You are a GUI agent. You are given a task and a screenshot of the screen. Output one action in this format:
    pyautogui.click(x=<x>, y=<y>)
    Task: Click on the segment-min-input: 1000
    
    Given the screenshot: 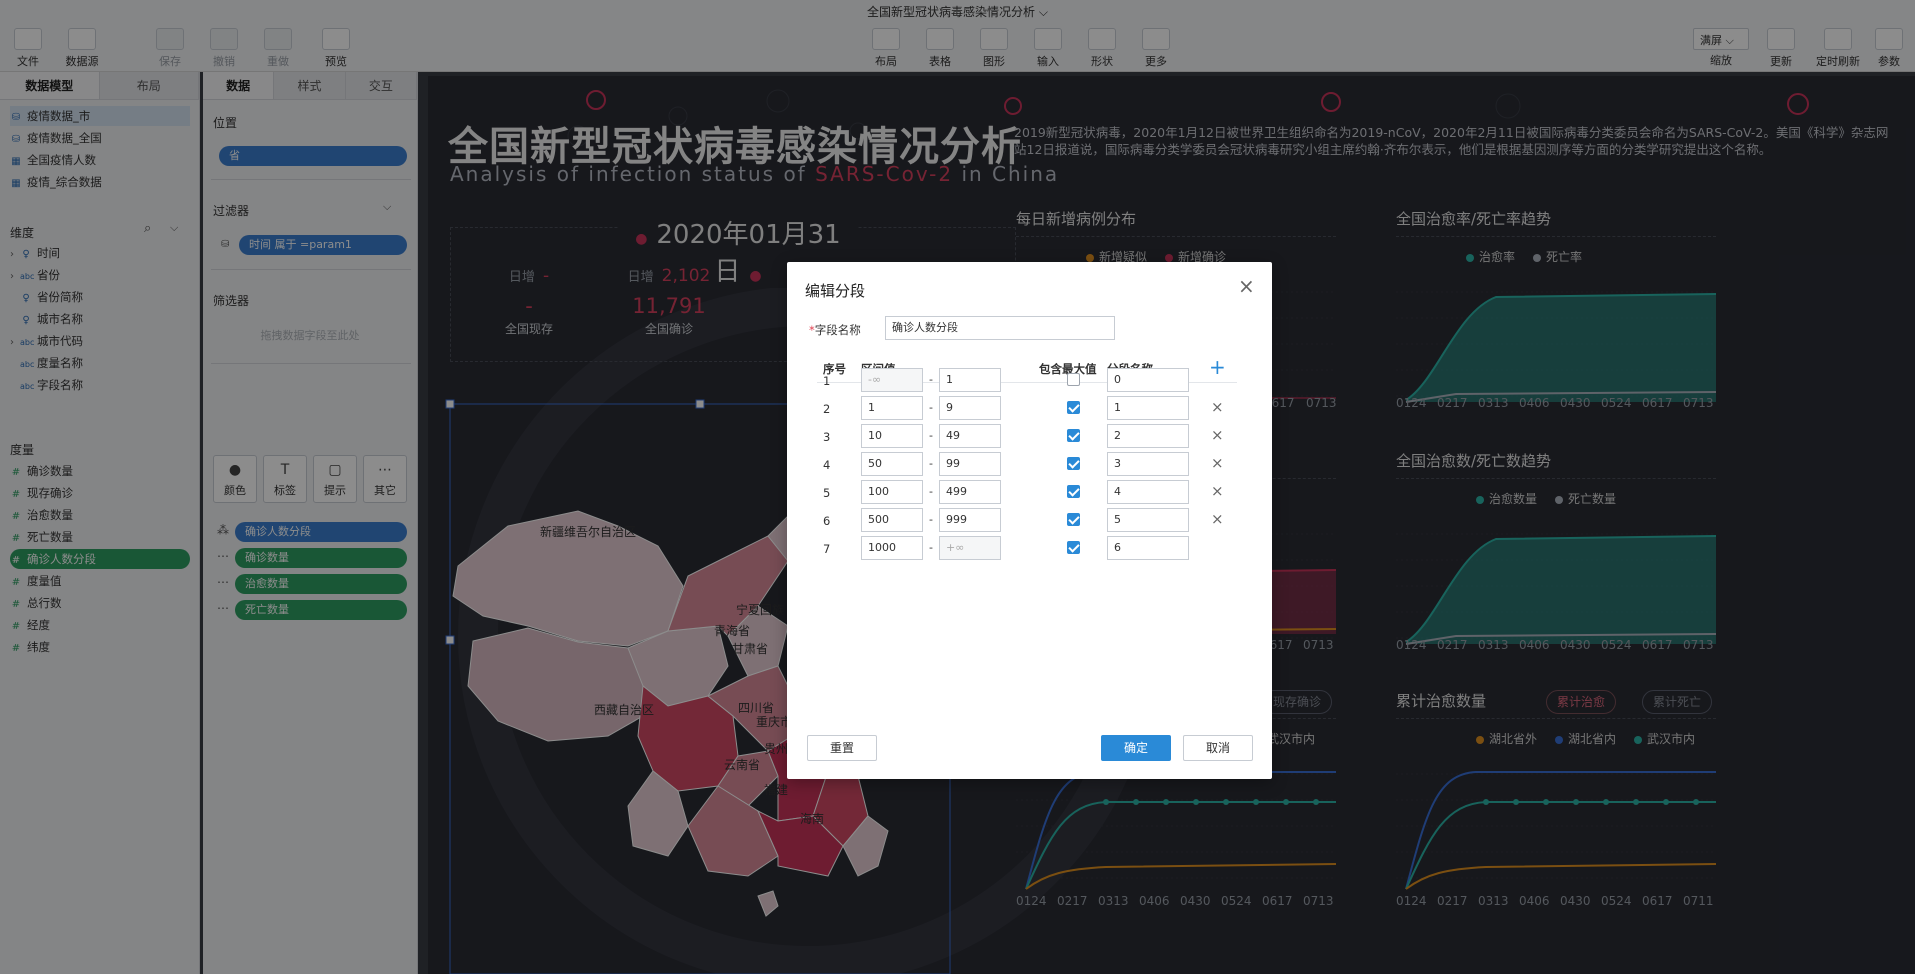 What is the action you would take?
    pyautogui.click(x=892, y=548)
    